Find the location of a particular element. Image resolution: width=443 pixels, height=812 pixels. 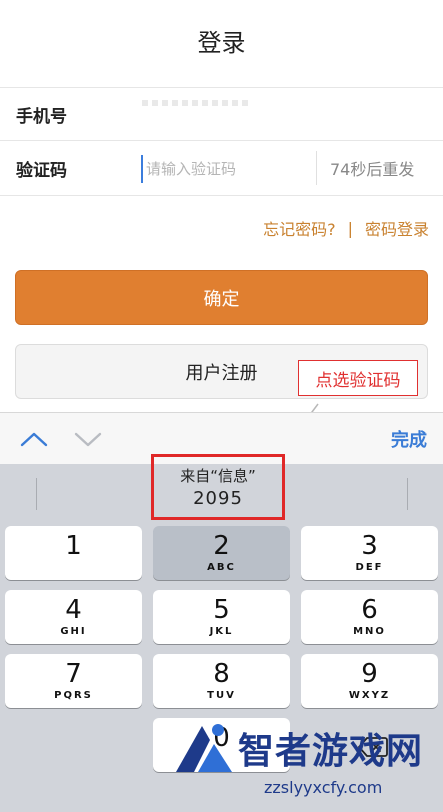

site-watermark: 智者游戏网 zzslyyxcfy.com is located at coordinates (305, 760).